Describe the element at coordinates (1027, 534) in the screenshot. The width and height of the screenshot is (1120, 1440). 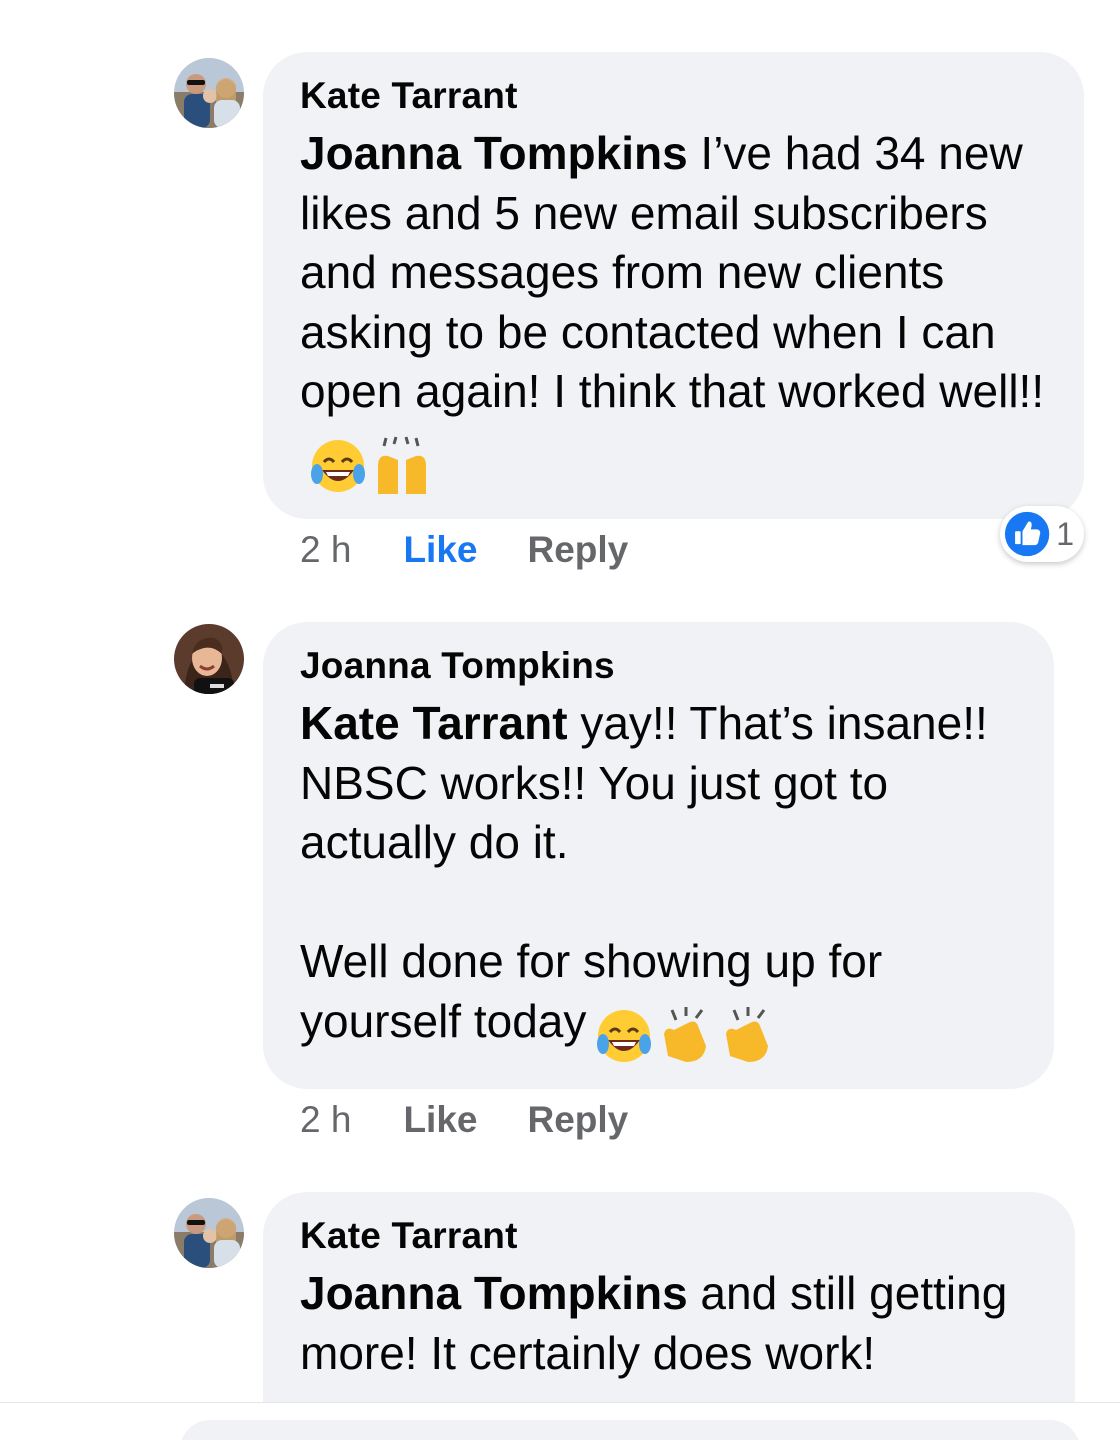
I see `like-reaction-icon` at that location.